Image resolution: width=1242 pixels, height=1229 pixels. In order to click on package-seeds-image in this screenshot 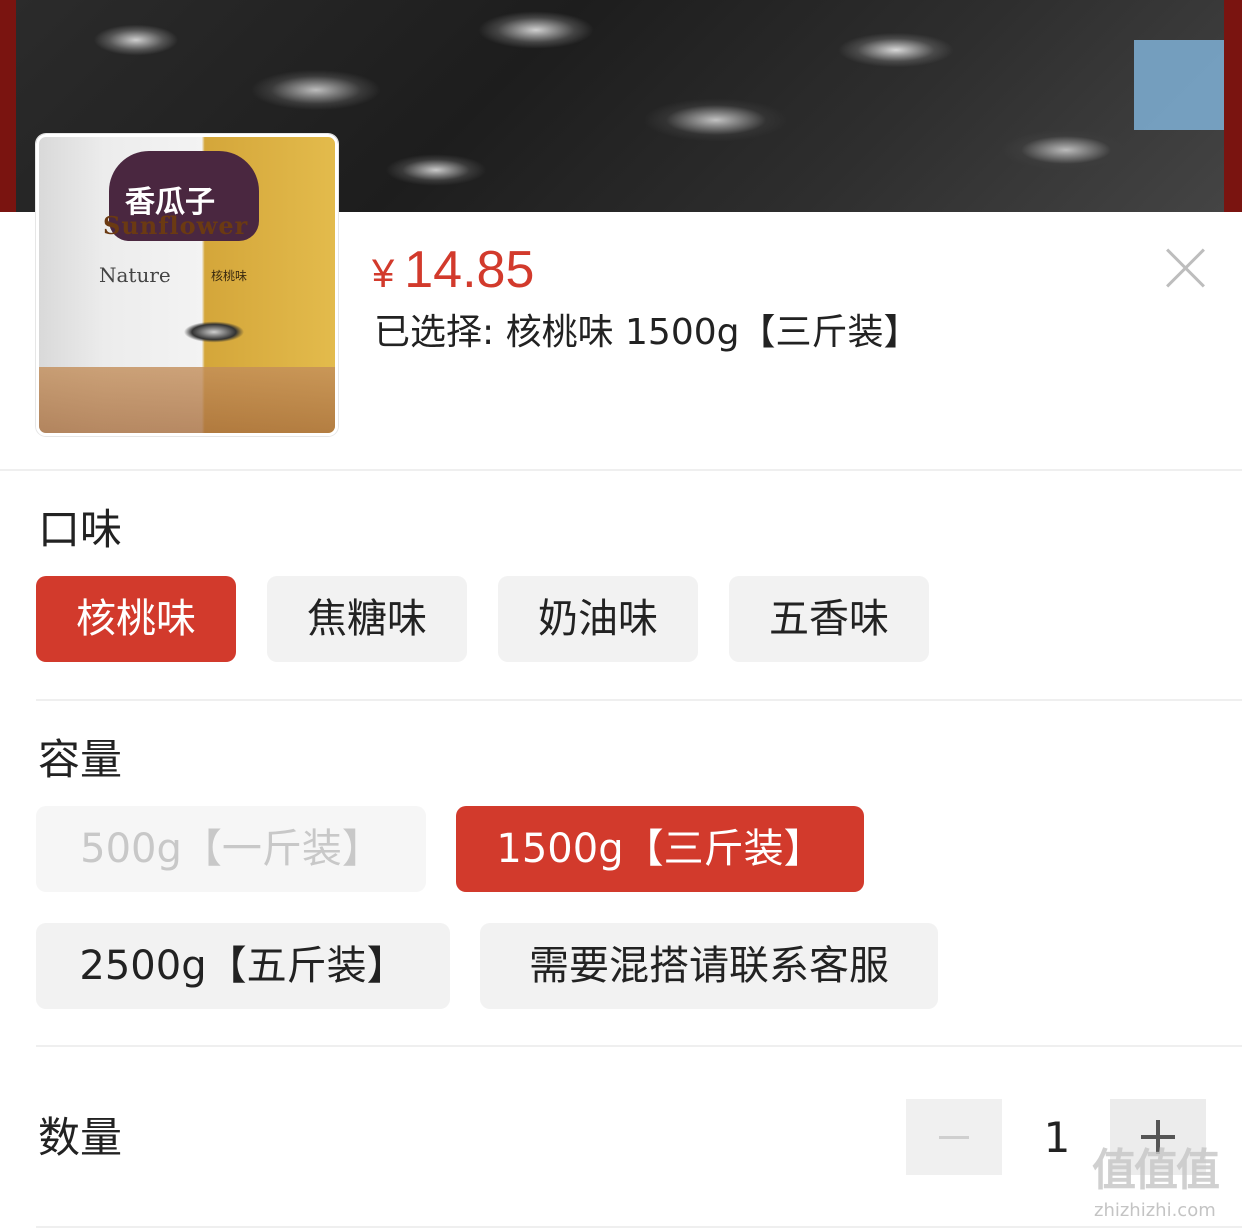, I will do `click(214, 332)`.